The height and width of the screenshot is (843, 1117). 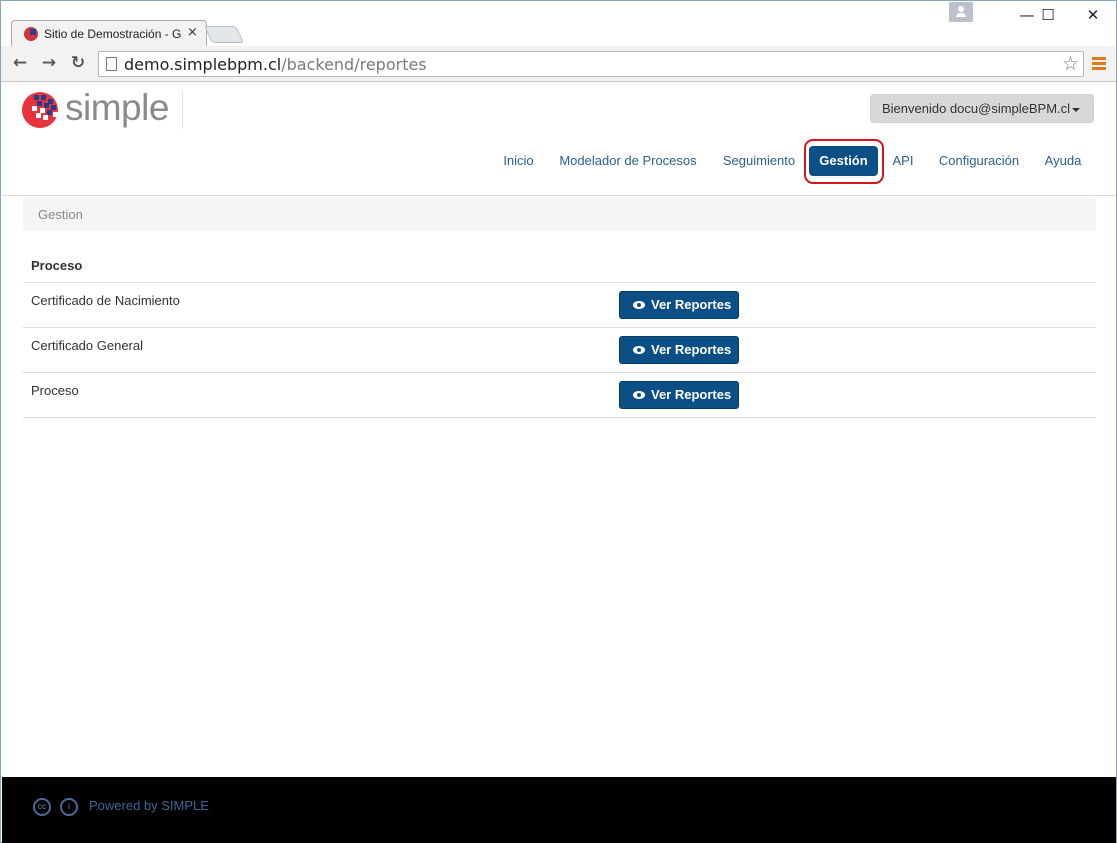 What do you see at coordinates (559, 305) in the screenshot?
I see `table-row: Certificado de Nacimiento Ver Reportes` at bounding box center [559, 305].